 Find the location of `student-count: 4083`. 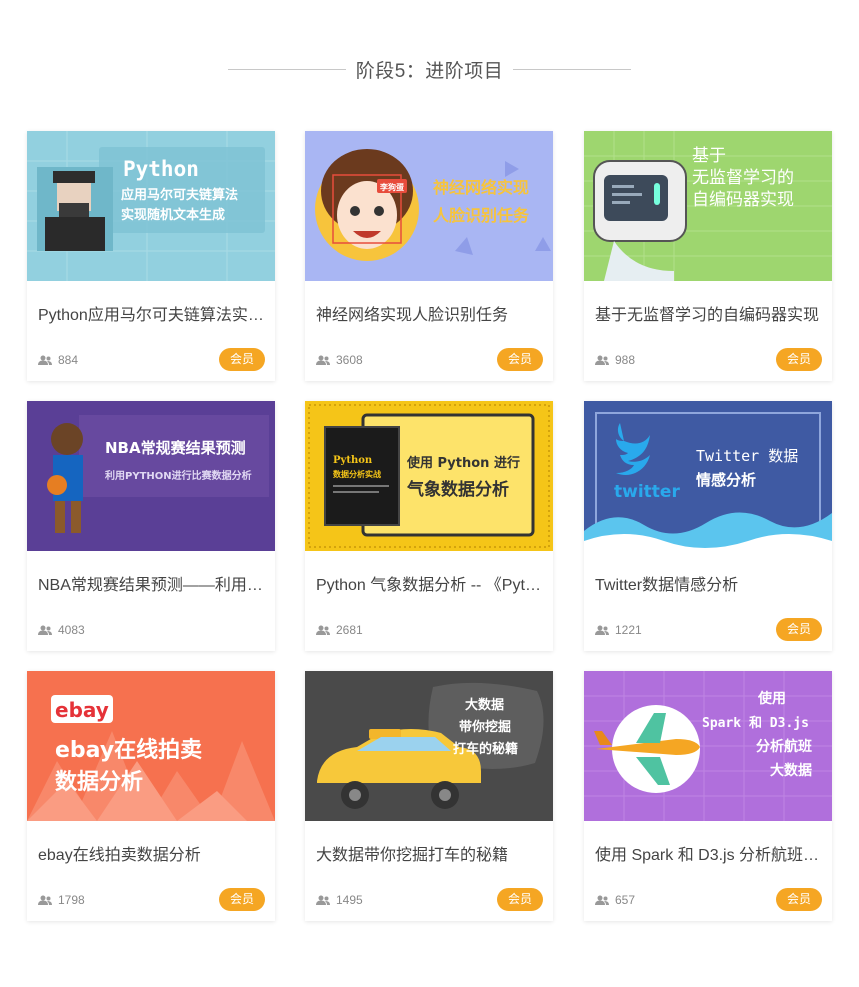

student-count: 4083 is located at coordinates (61, 630).